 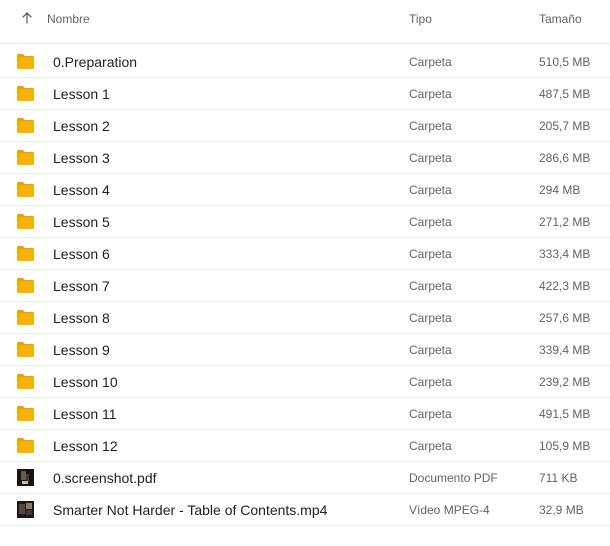 What do you see at coordinates (565, 158) in the screenshot?
I see `file-size: 286,6 MB` at bounding box center [565, 158].